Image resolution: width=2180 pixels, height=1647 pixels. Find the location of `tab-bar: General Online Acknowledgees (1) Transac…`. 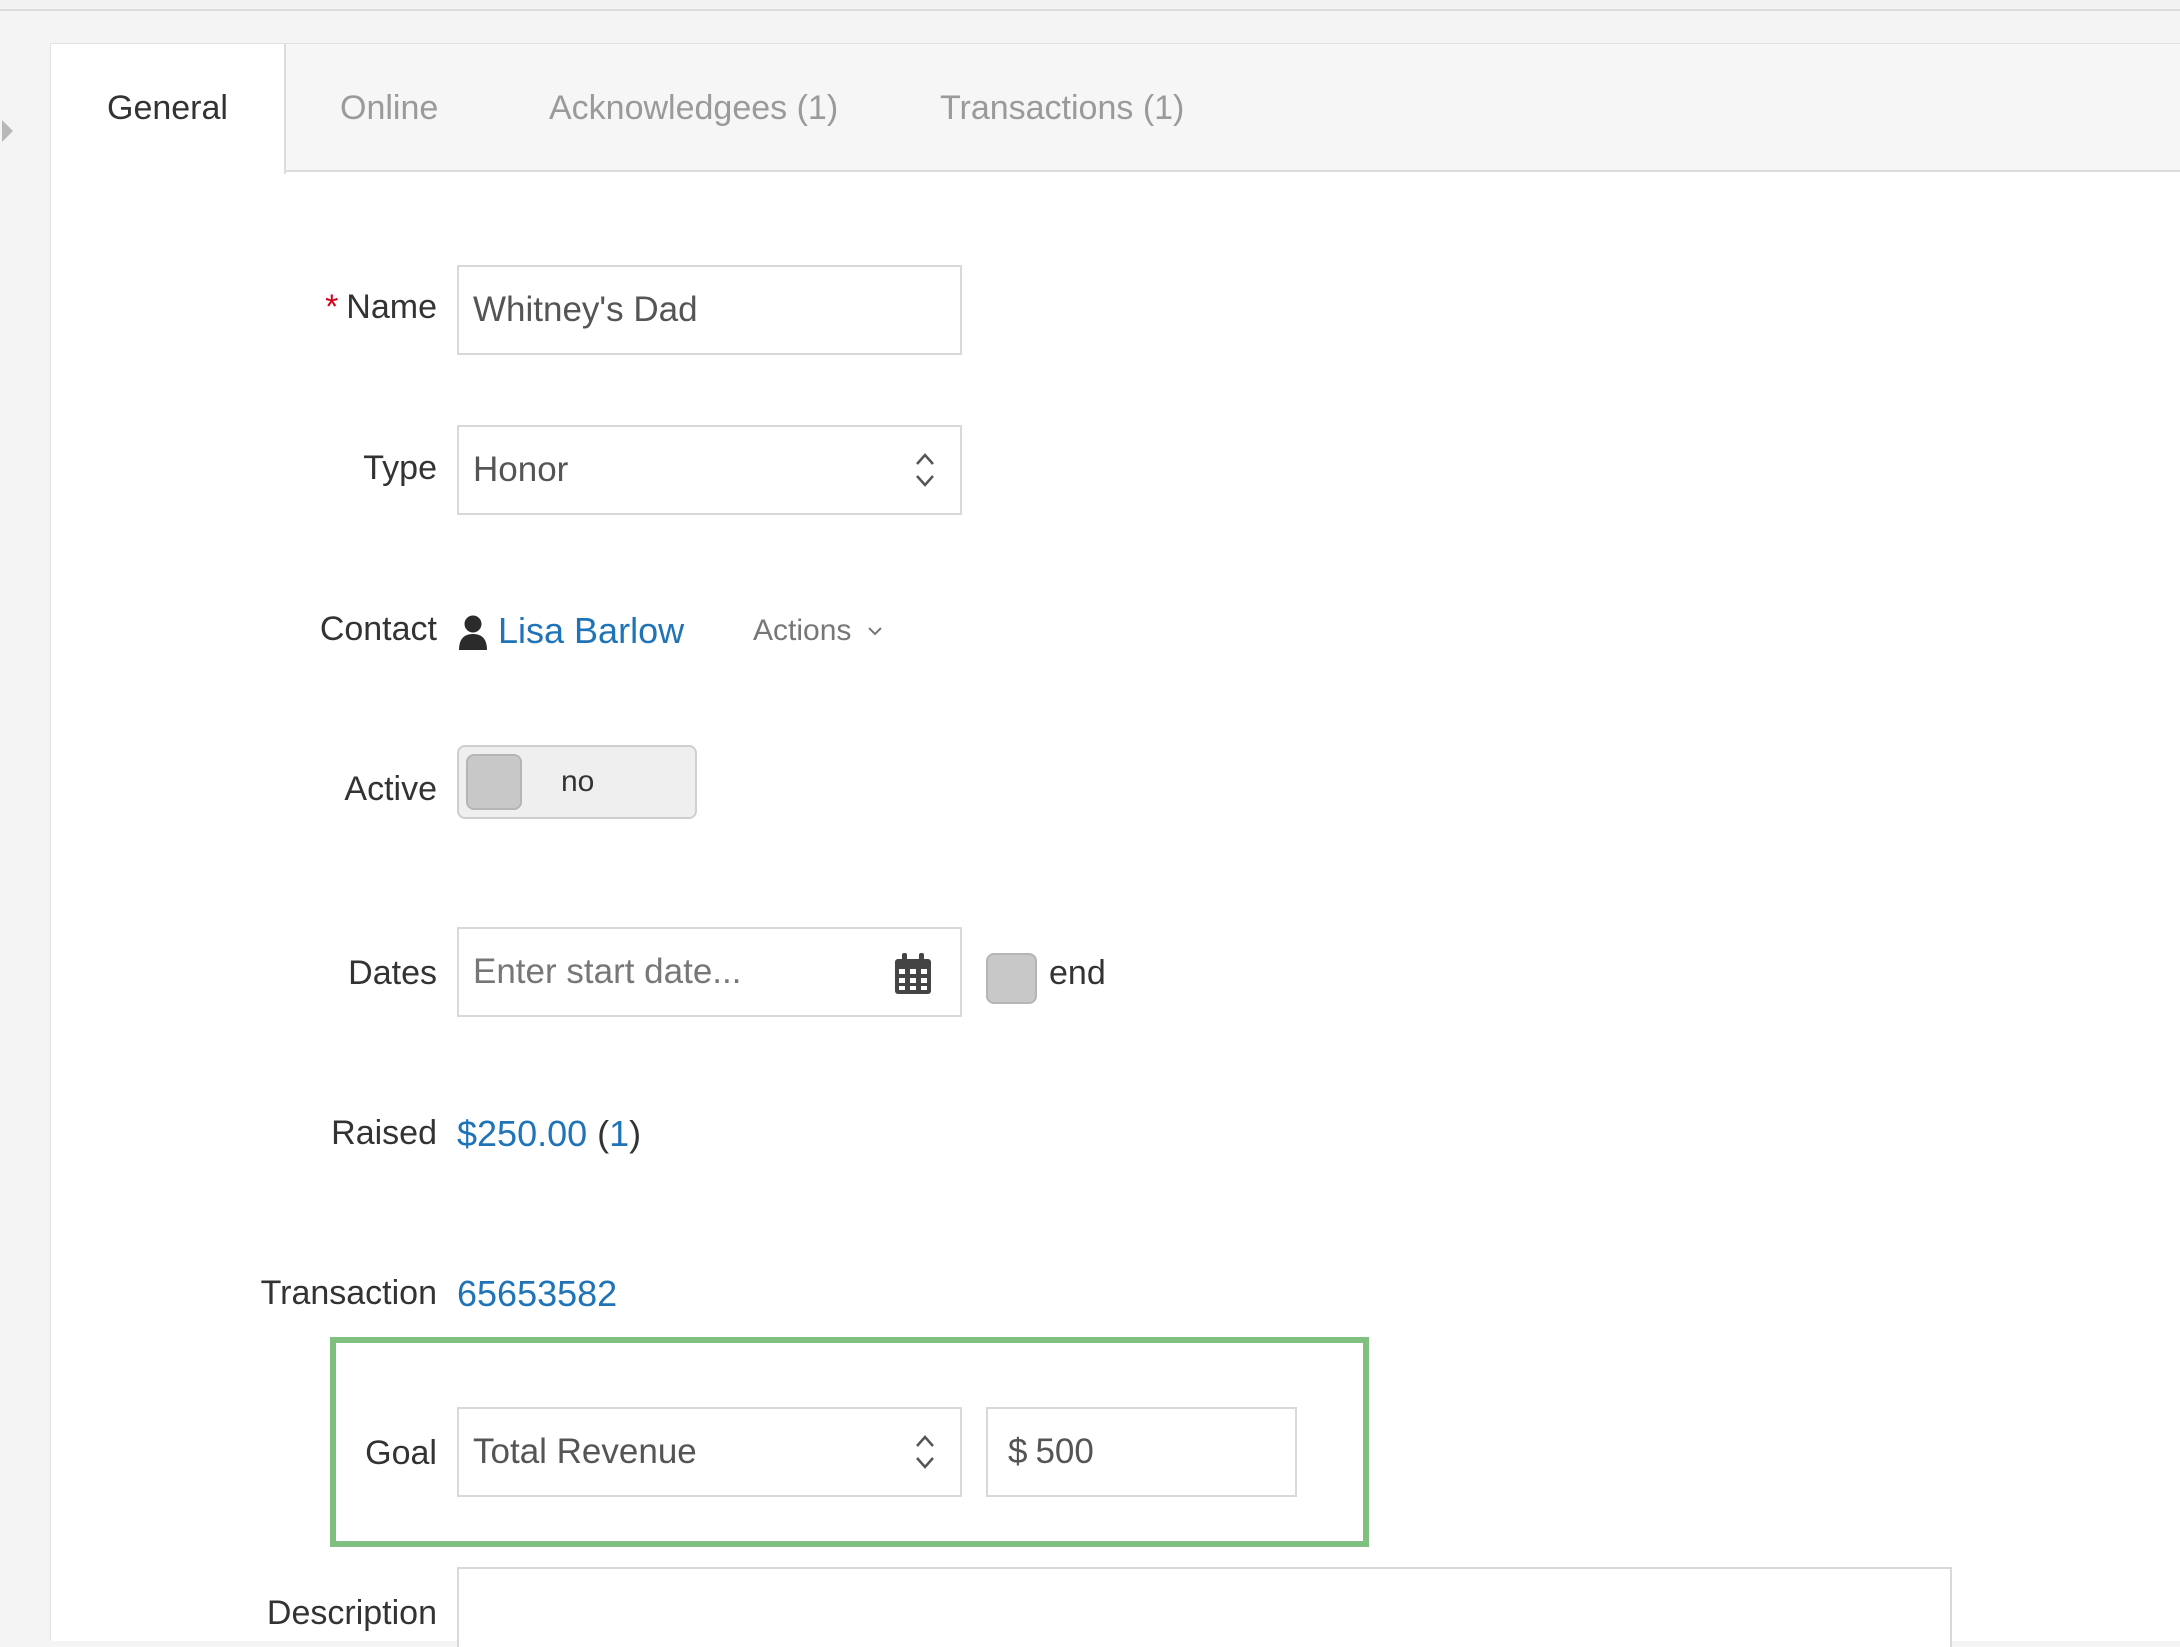

tab-bar: General Online Acknowledgees (1) Transac… is located at coordinates (1115, 109).